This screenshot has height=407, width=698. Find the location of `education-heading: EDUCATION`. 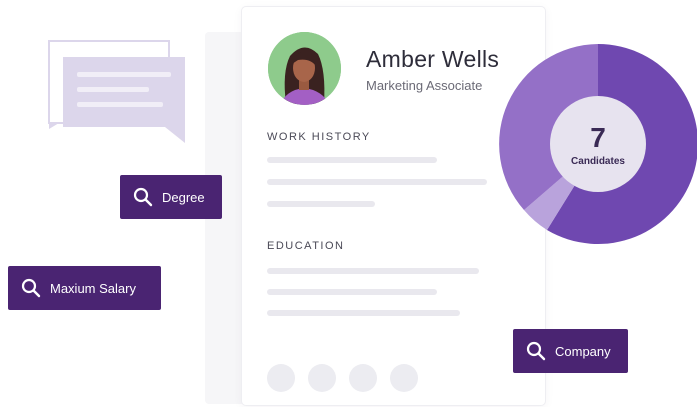

education-heading: EDUCATION is located at coordinates (306, 246).